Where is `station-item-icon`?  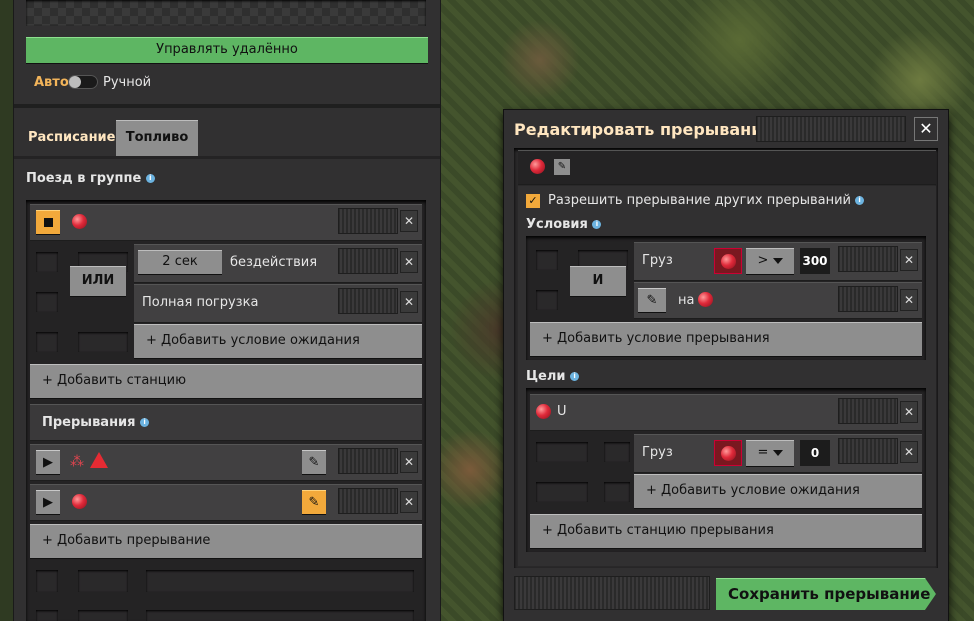 station-item-icon is located at coordinates (79, 221).